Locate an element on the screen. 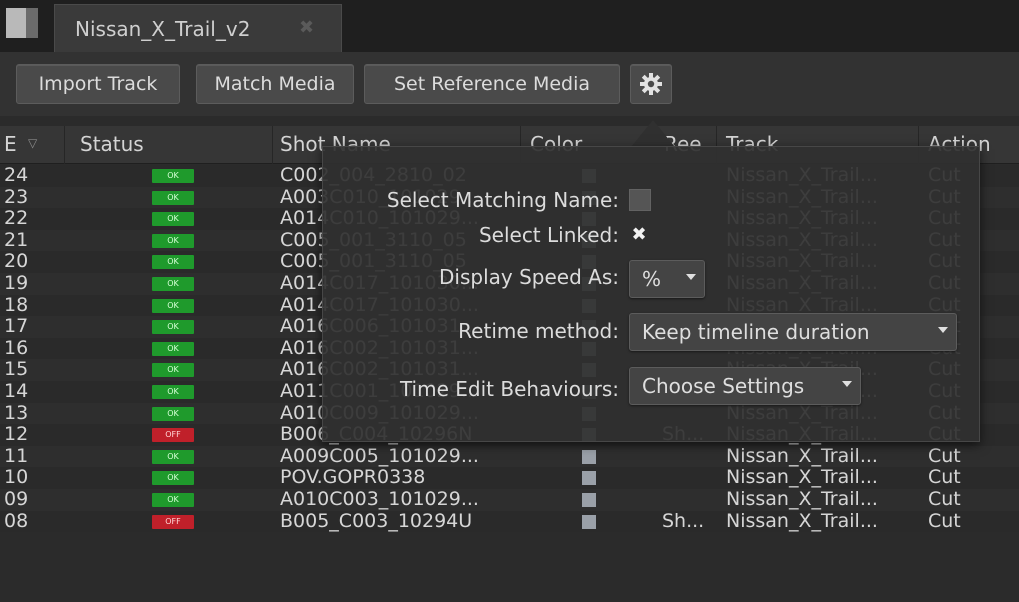 The width and height of the screenshot is (1019, 602). import-track-button: Import Track is located at coordinates (98, 84).